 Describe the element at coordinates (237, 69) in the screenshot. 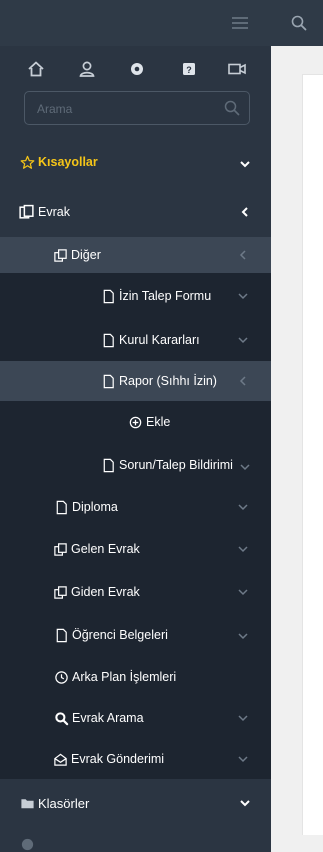

I see `video-icon` at that location.